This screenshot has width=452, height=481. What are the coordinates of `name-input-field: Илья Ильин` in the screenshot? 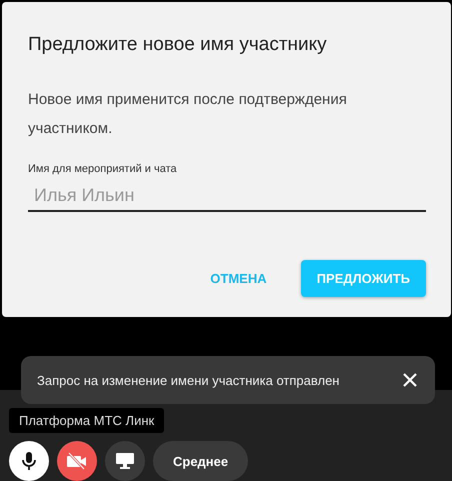 It's located at (227, 196).